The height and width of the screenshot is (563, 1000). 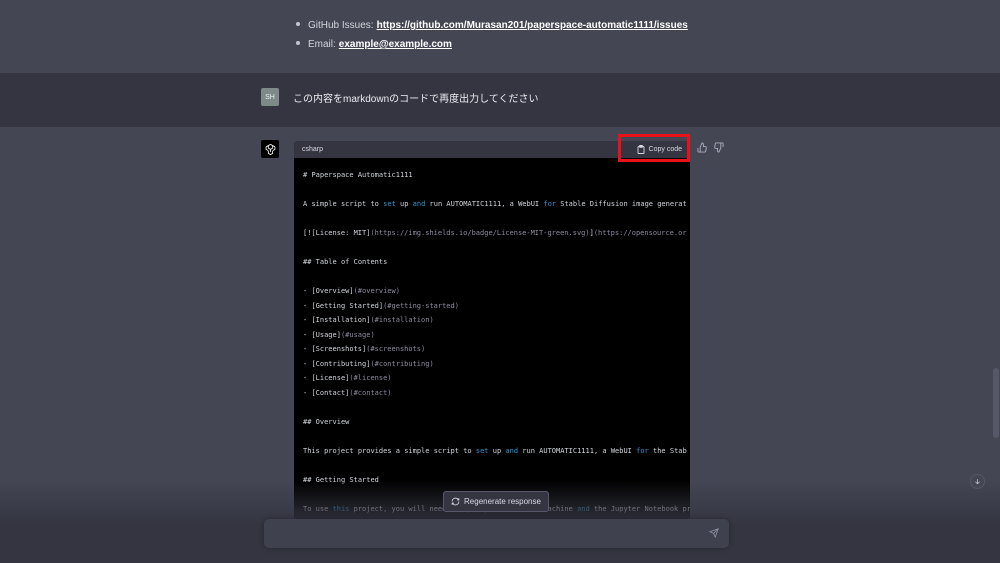 I want to click on send-icon, so click(x=714, y=533).